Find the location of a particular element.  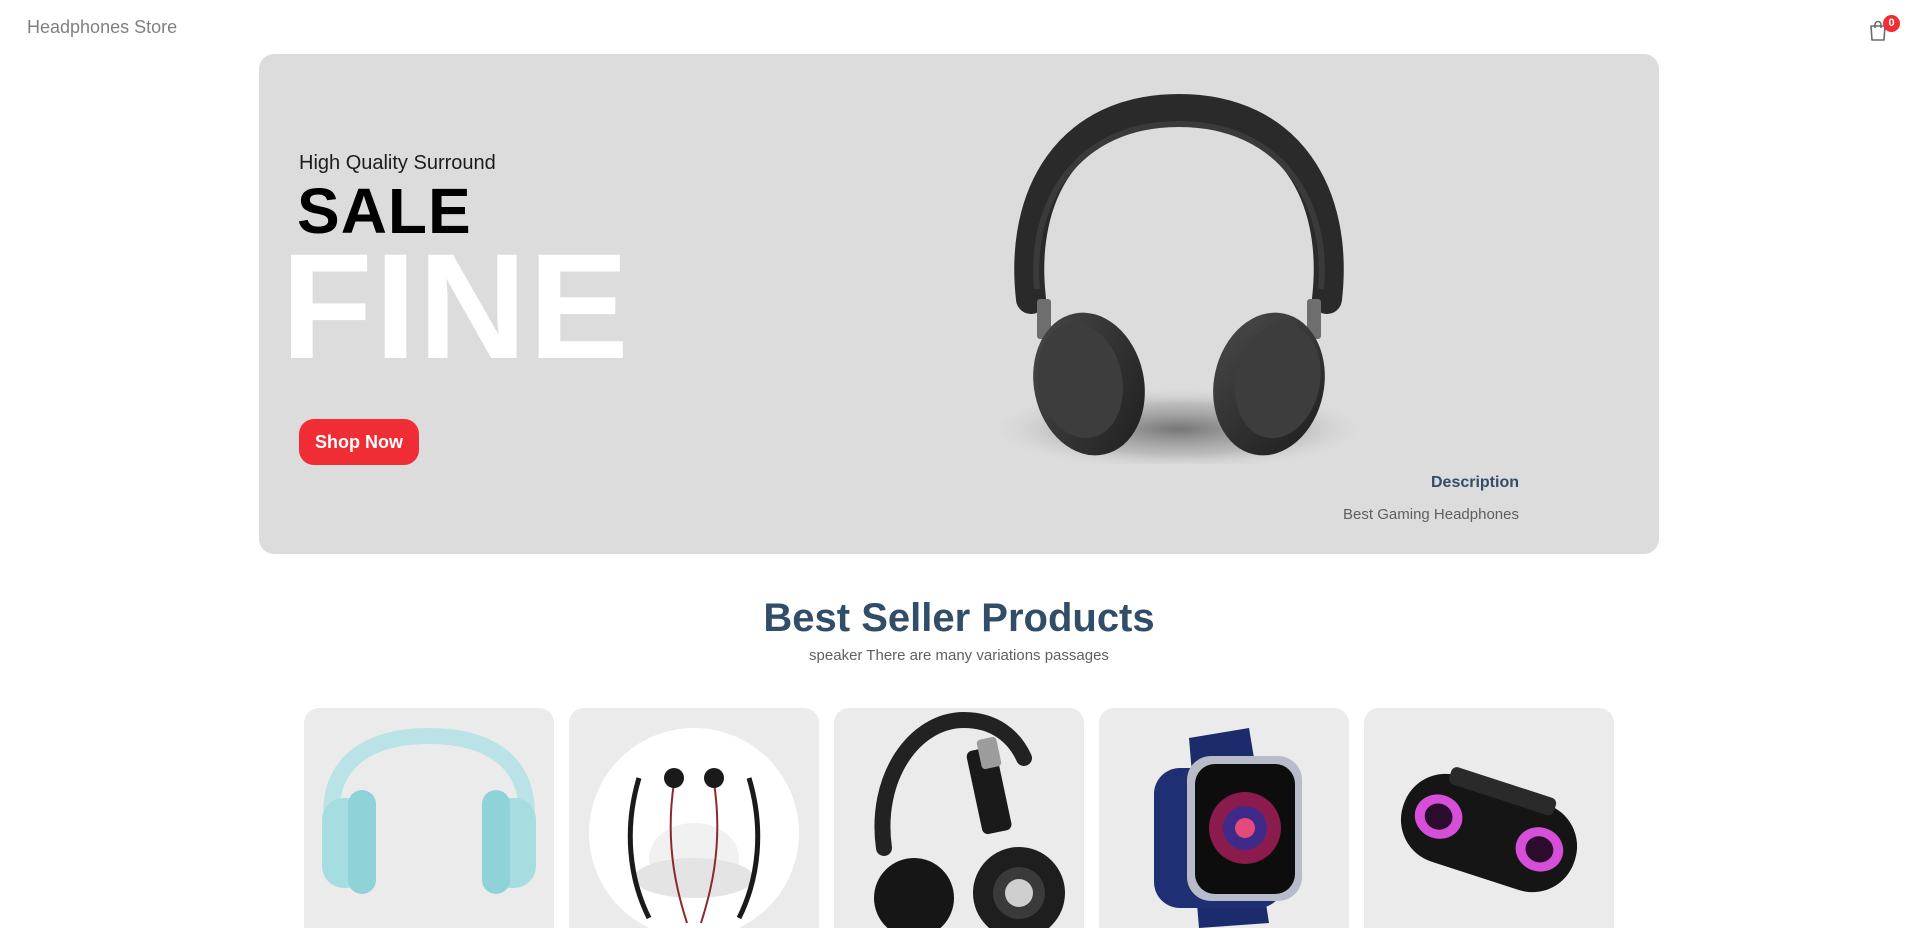

boat-headphones-image is located at coordinates (969, 819).